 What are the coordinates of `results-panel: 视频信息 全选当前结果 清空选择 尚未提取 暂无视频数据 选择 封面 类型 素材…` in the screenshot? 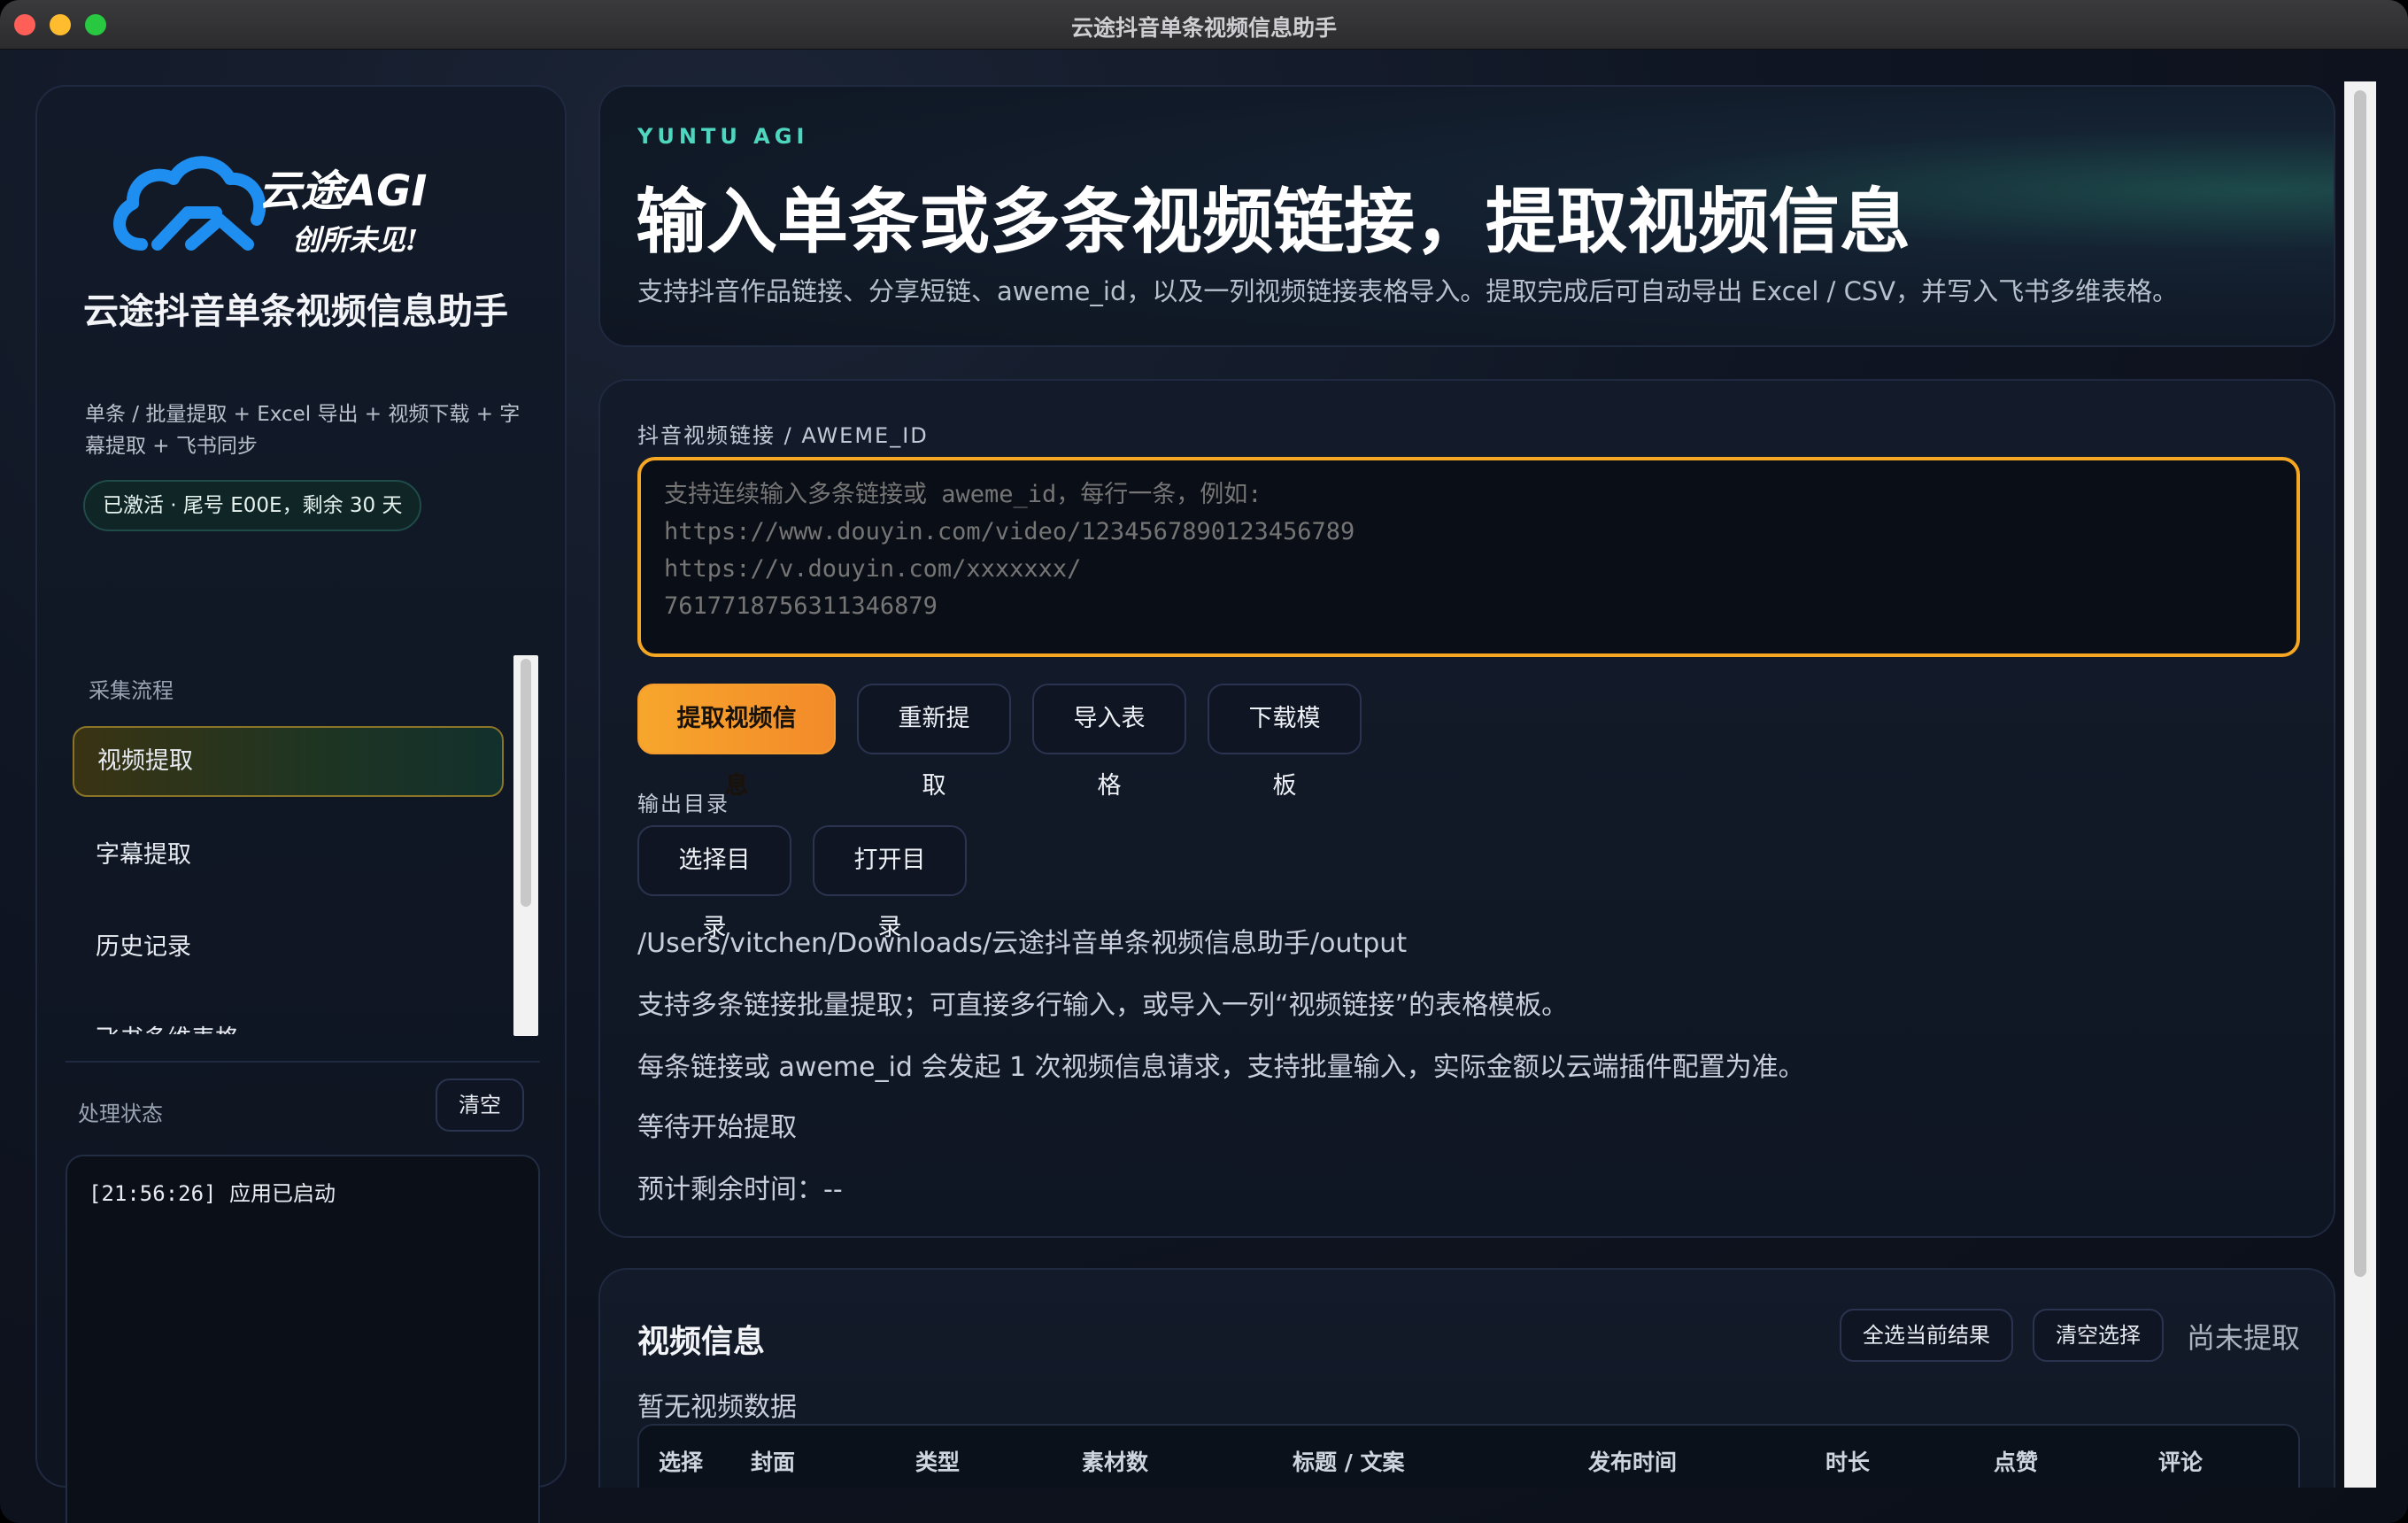 It's located at (1466, 1378).